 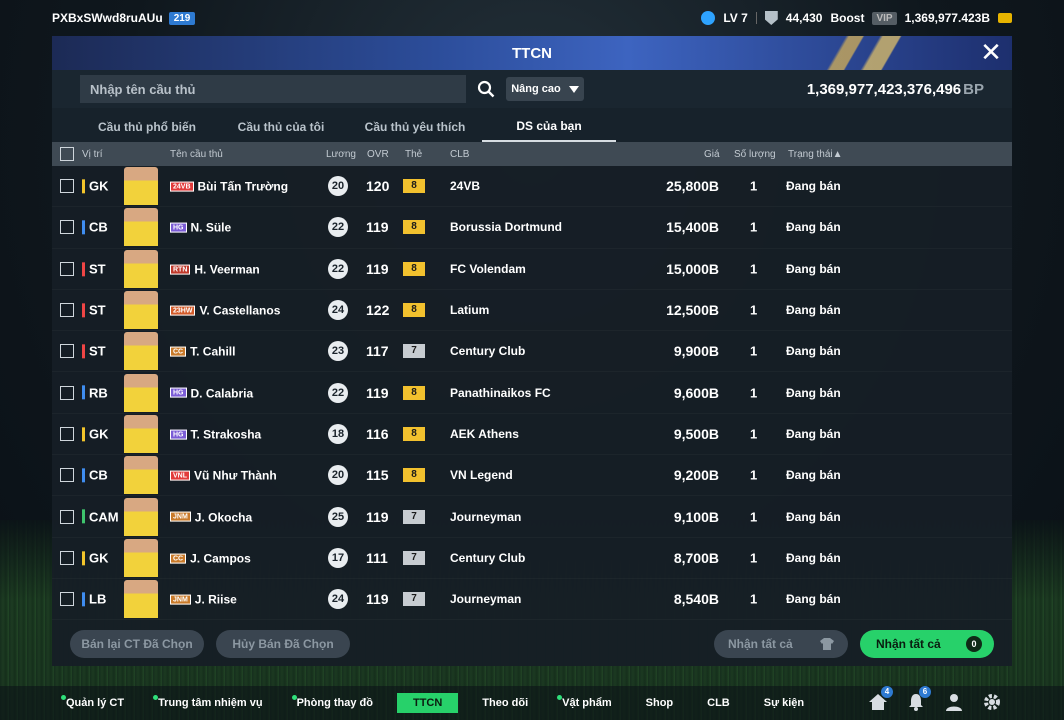 What do you see at coordinates (147, 127) in the screenshot?
I see `tab-popular-players: Cầu thủ phổ biến` at bounding box center [147, 127].